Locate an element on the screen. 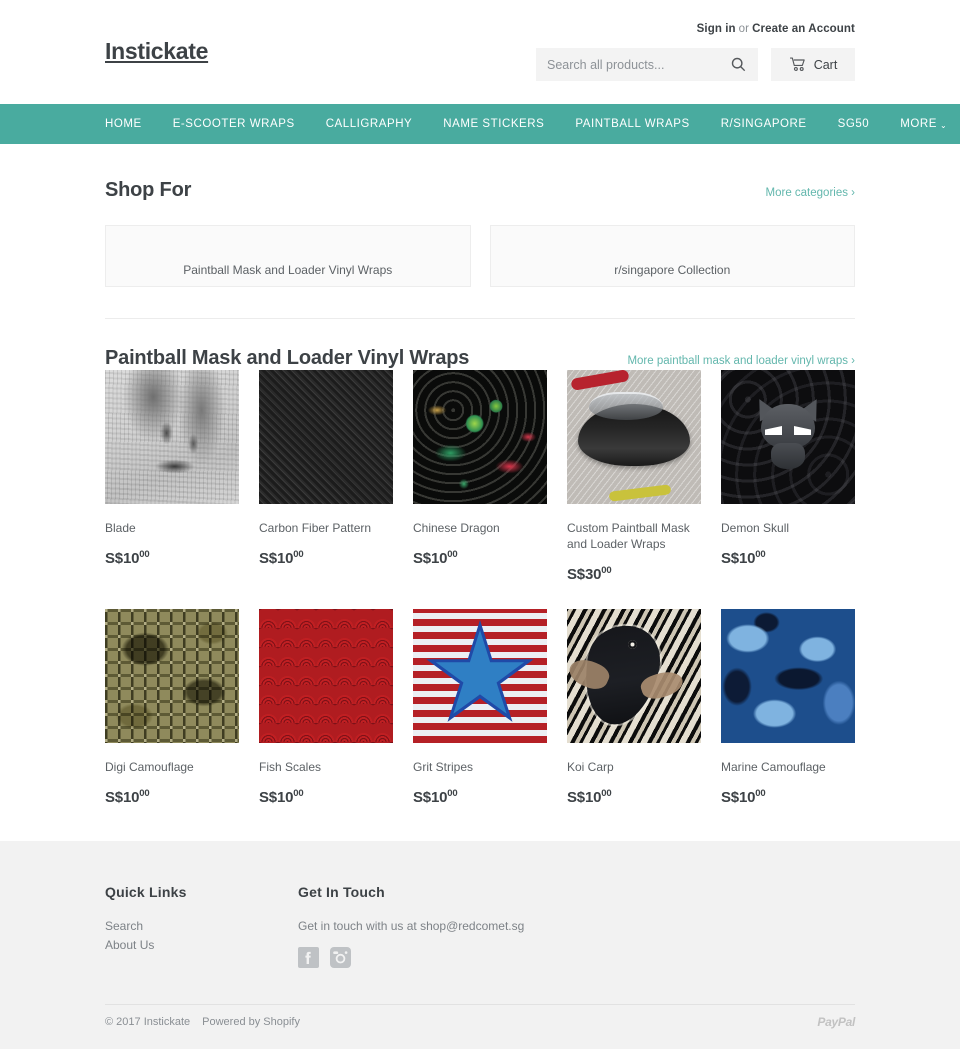 The image size is (960, 1049). instagram-link is located at coordinates (340, 957).